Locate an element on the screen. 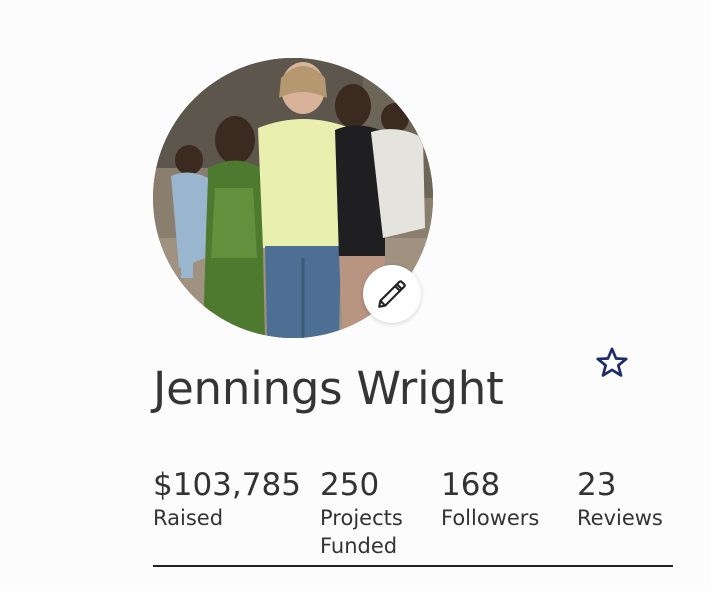  stat-followers: 168 Followers is located at coordinates (490, 499).